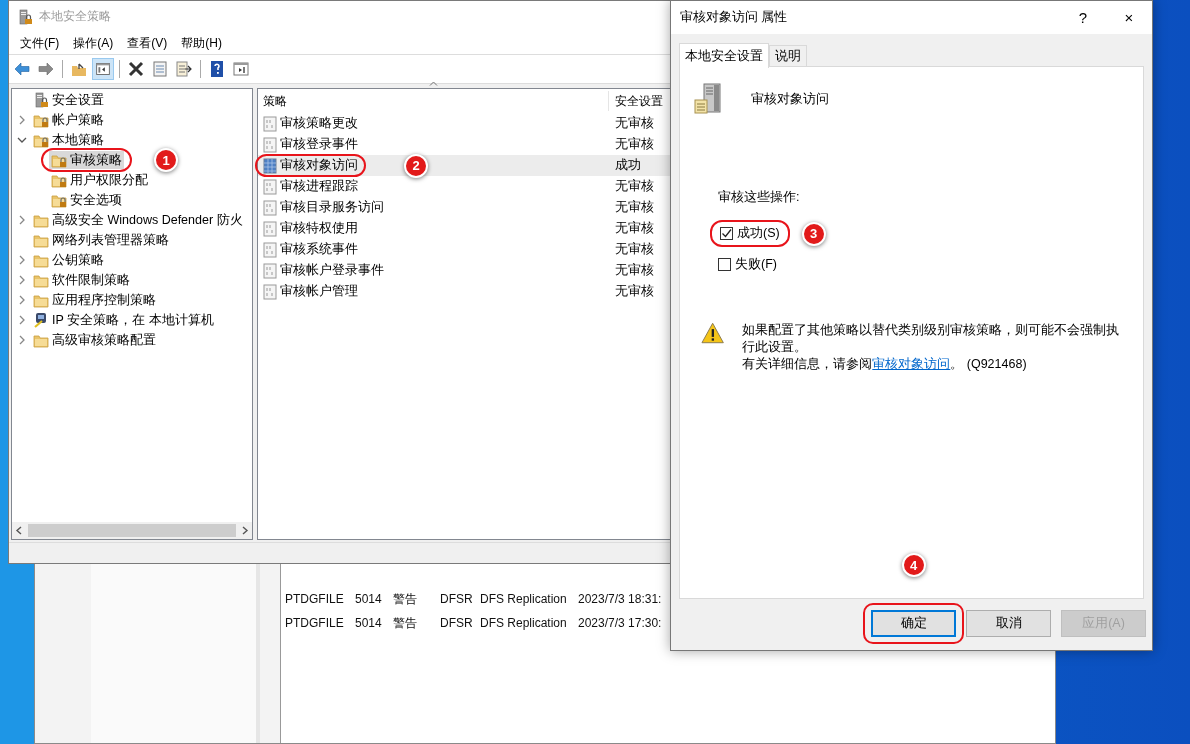 Image resolution: width=1190 pixels, height=744 pixels. Describe the element at coordinates (405, 623) in the screenshot. I see `table-cell-text: 警告` at that location.